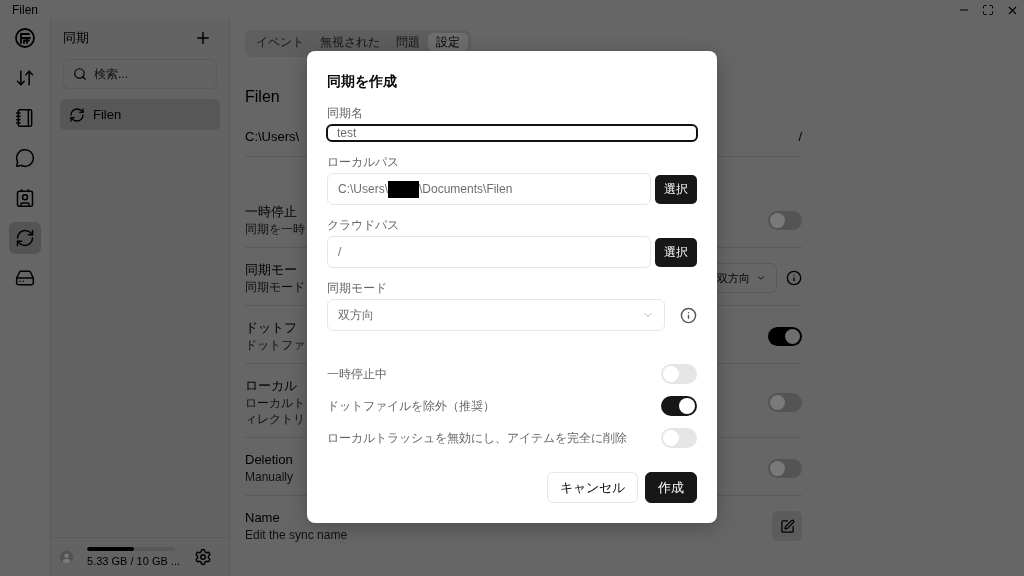 The height and width of the screenshot is (576, 1024). What do you see at coordinates (296, 535) in the screenshot?
I see `setting-description: Edit the sync name` at bounding box center [296, 535].